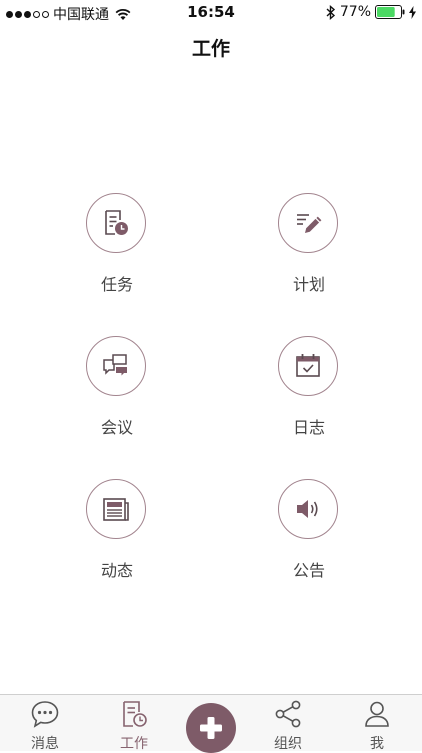 The width and height of the screenshot is (422, 753). I want to click on share-nodes-icon, so click(288, 714).